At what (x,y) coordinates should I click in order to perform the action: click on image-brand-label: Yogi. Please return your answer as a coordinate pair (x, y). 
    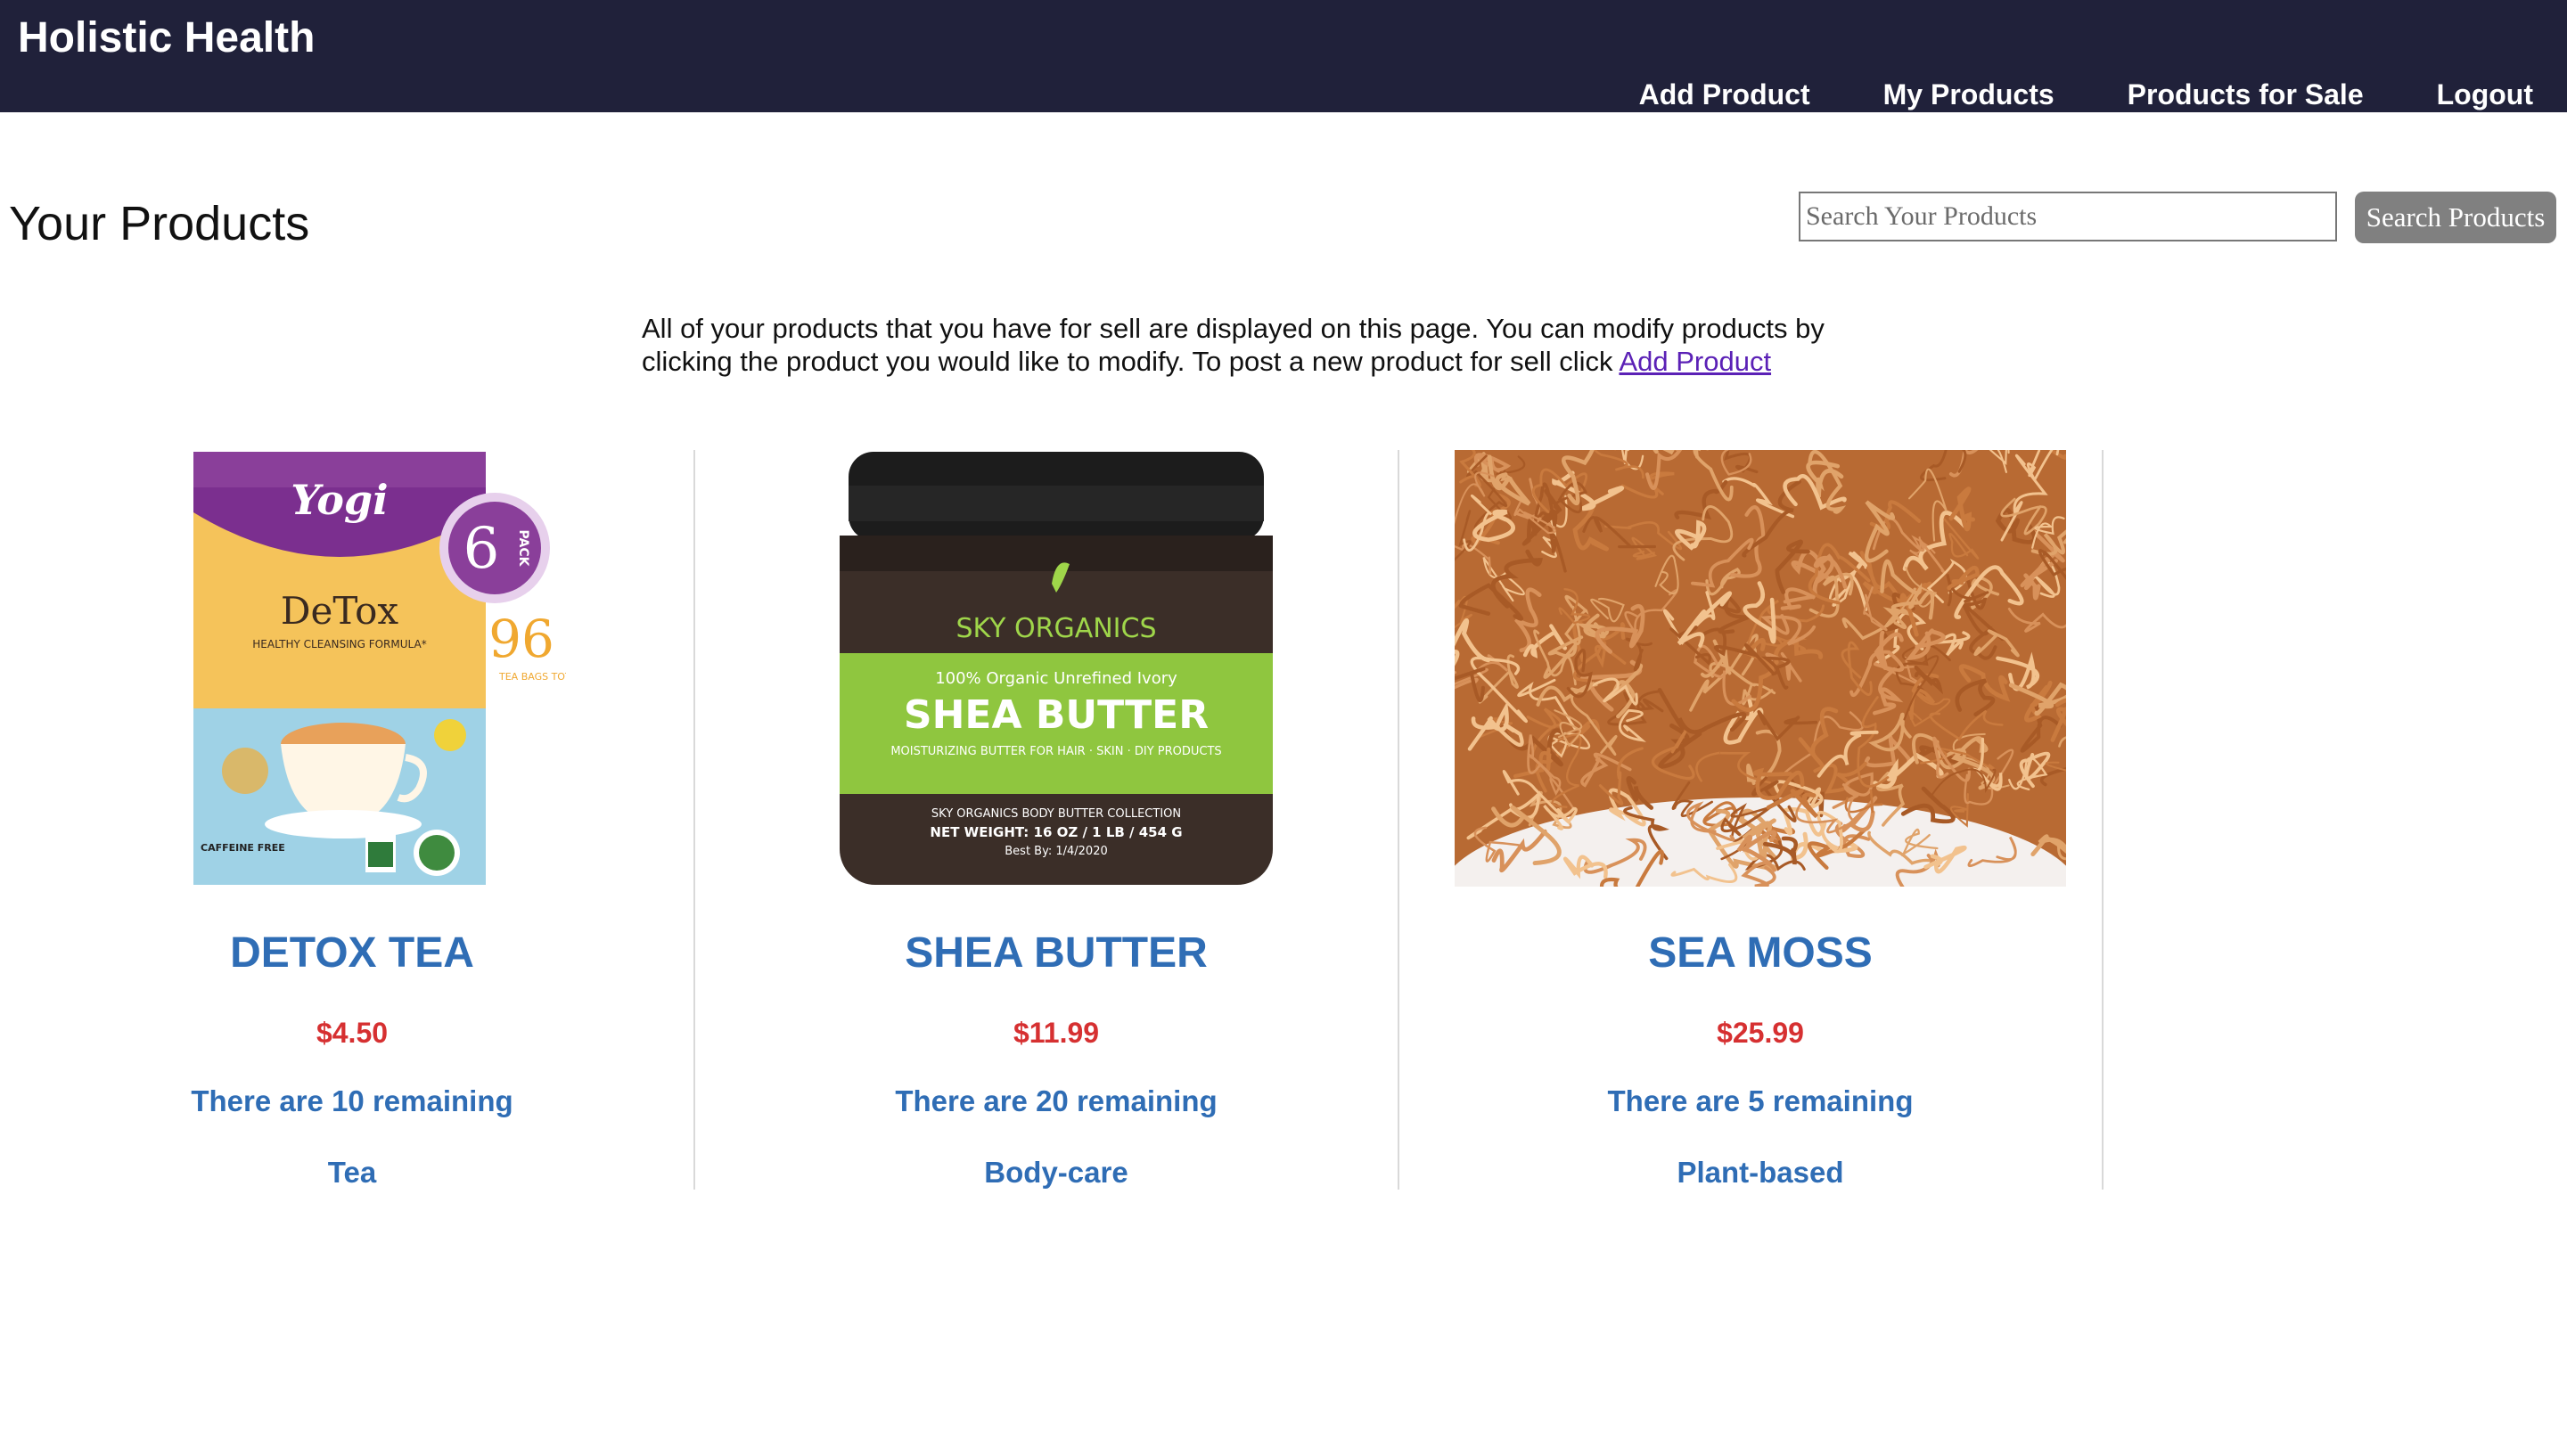
    Looking at the image, I should click on (339, 500).